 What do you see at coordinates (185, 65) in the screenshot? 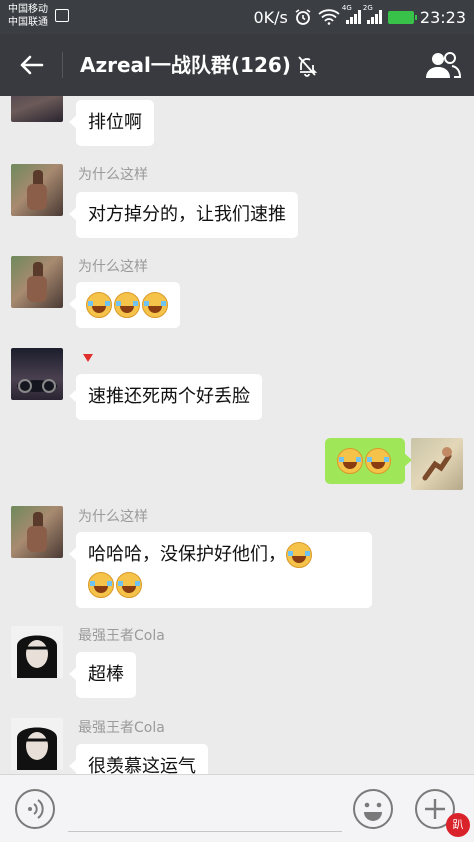
I see `chat-title: Azreal一战队群(126)` at bounding box center [185, 65].